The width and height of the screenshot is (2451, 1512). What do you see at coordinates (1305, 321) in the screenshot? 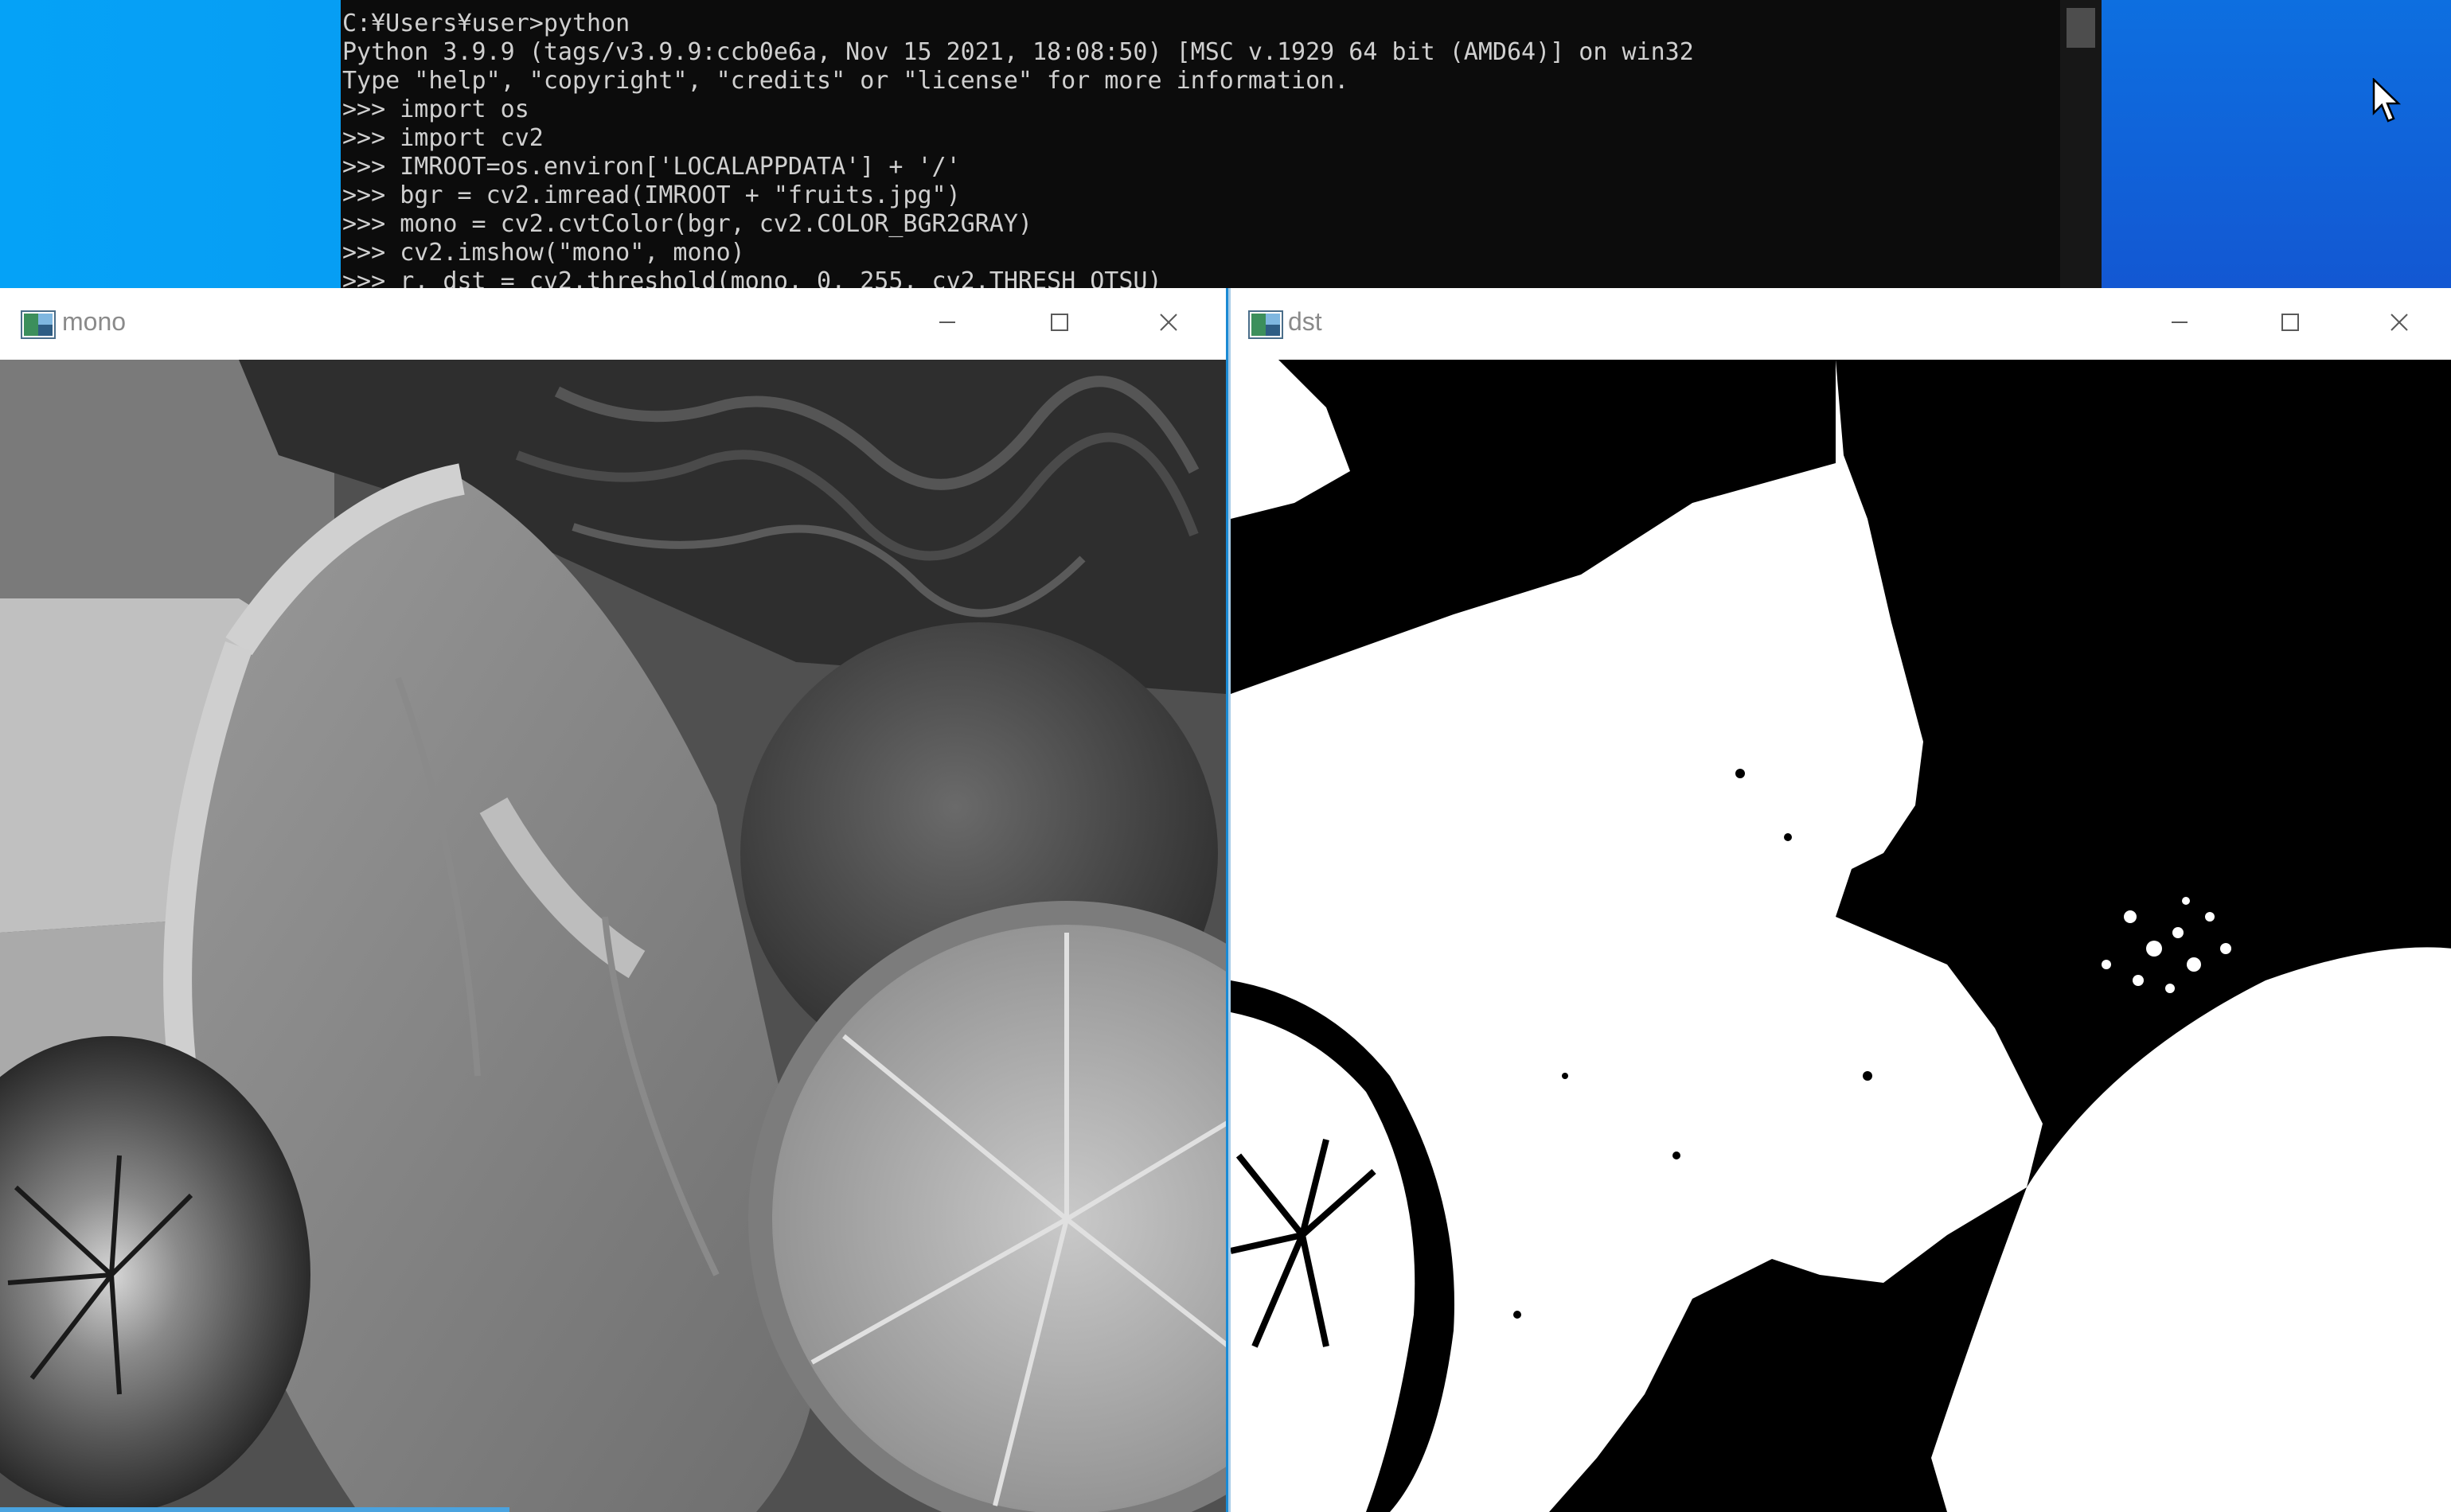
I see `dst-window-title: dst` at bounding box center [1305, 321].